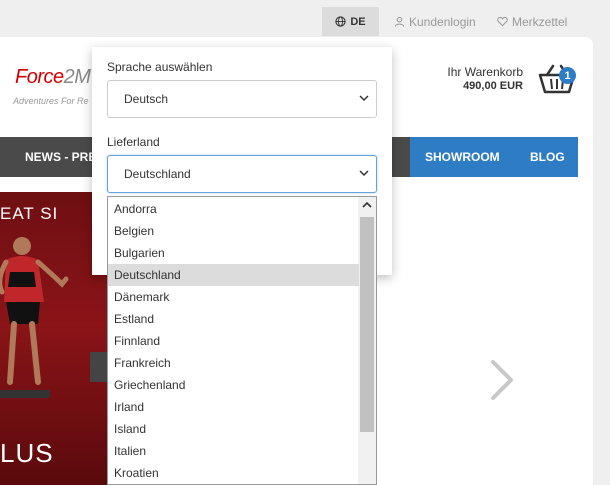 This screenshot has width=610, height=485. Describe the element at coordinates (233, 231) in the screenshot. I see `country-option: Belgien` at that location.